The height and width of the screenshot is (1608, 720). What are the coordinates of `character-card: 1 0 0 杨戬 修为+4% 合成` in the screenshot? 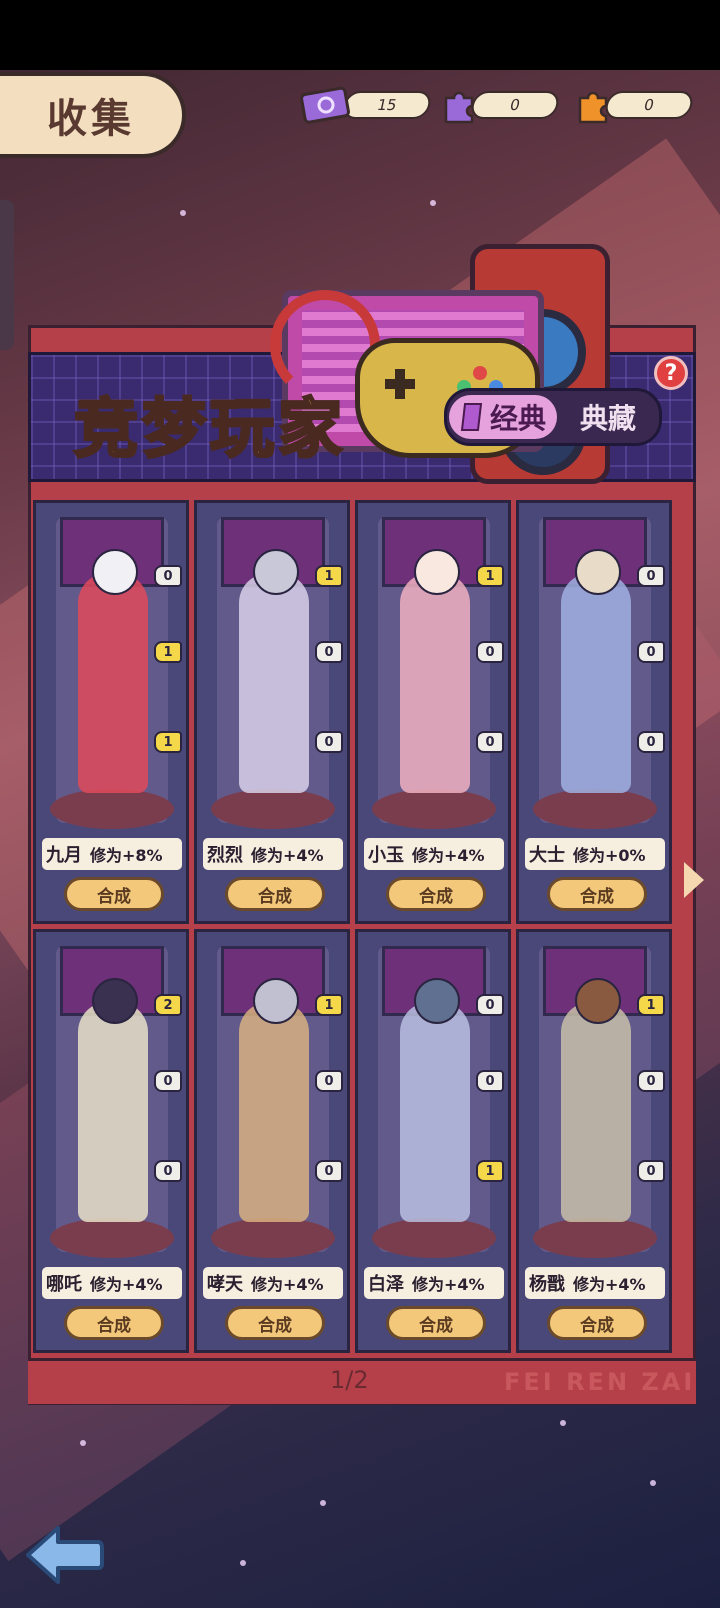 It's located at (594, 1141).